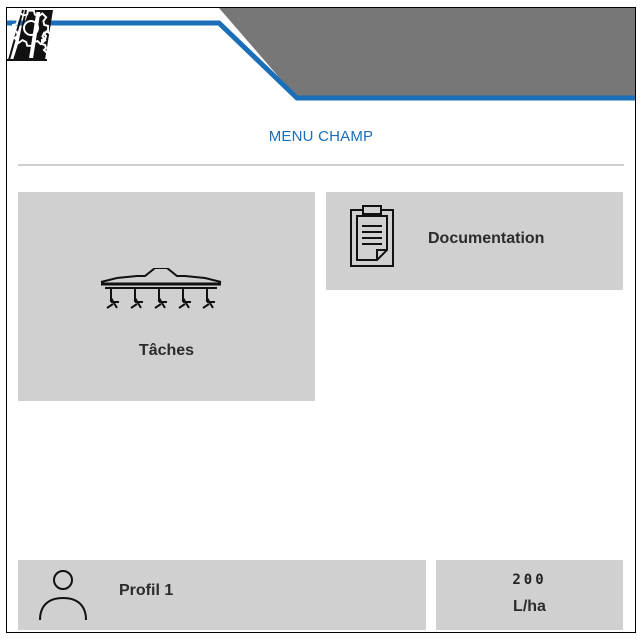 This screenshot has height=640, width=643. I want to click on tab-settings, so click(466, 56).